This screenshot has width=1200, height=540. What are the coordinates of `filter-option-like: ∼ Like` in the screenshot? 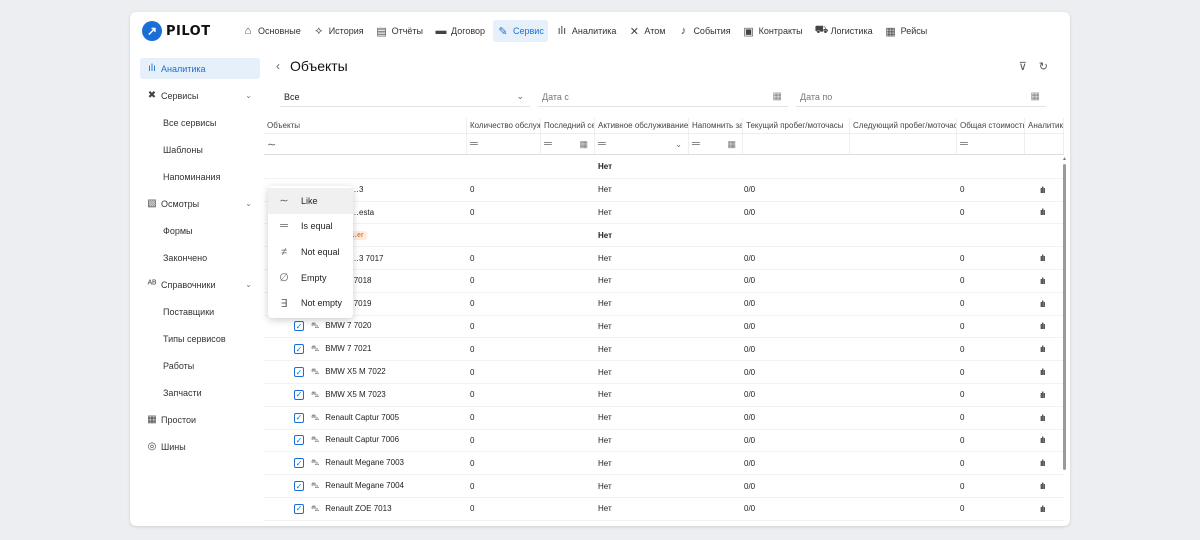 It's located at (310, 201).